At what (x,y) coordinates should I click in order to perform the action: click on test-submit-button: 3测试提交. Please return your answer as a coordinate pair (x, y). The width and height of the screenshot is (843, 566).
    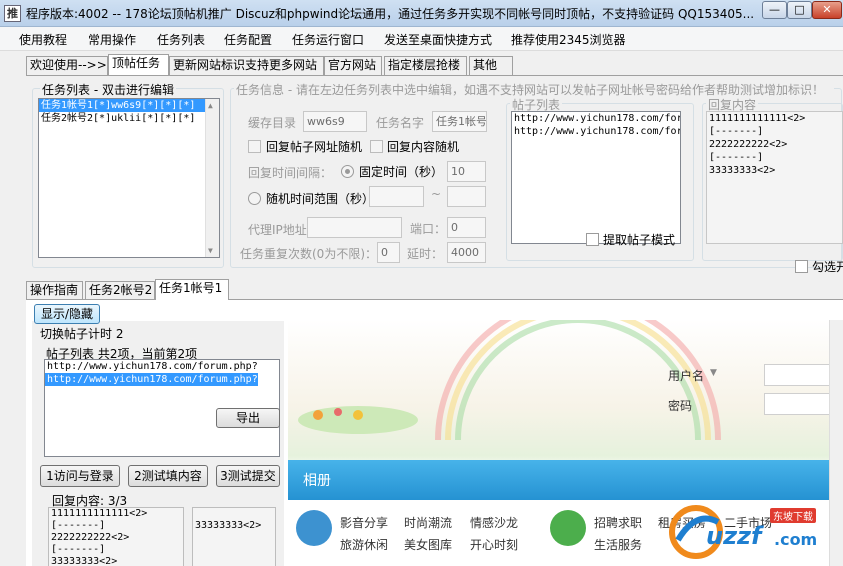
    Looking at the image, I should click on (248, 476).